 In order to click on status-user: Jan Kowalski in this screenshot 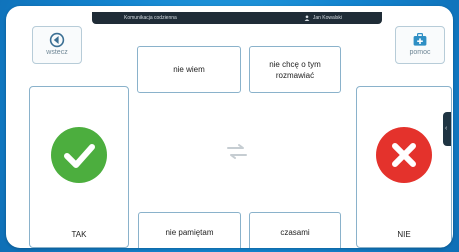, I will do `click(323, 18)`.